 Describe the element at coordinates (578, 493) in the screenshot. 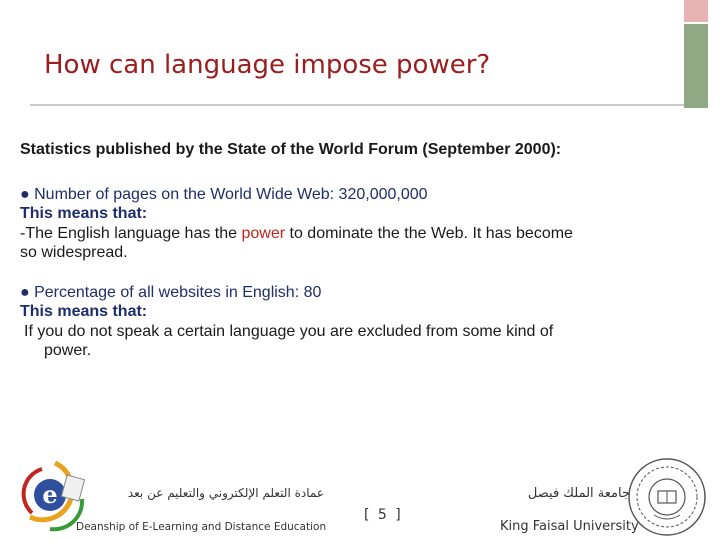

I see `footer-university-arabic: جامعة الملك فيصل` at that location.